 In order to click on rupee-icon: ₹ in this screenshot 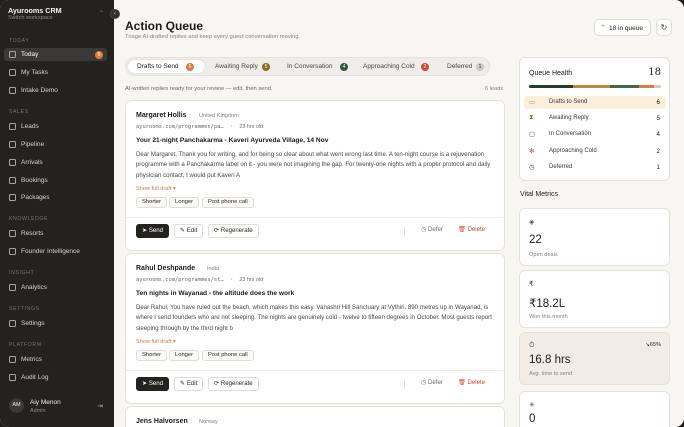, I will do `click(531, 284)`.